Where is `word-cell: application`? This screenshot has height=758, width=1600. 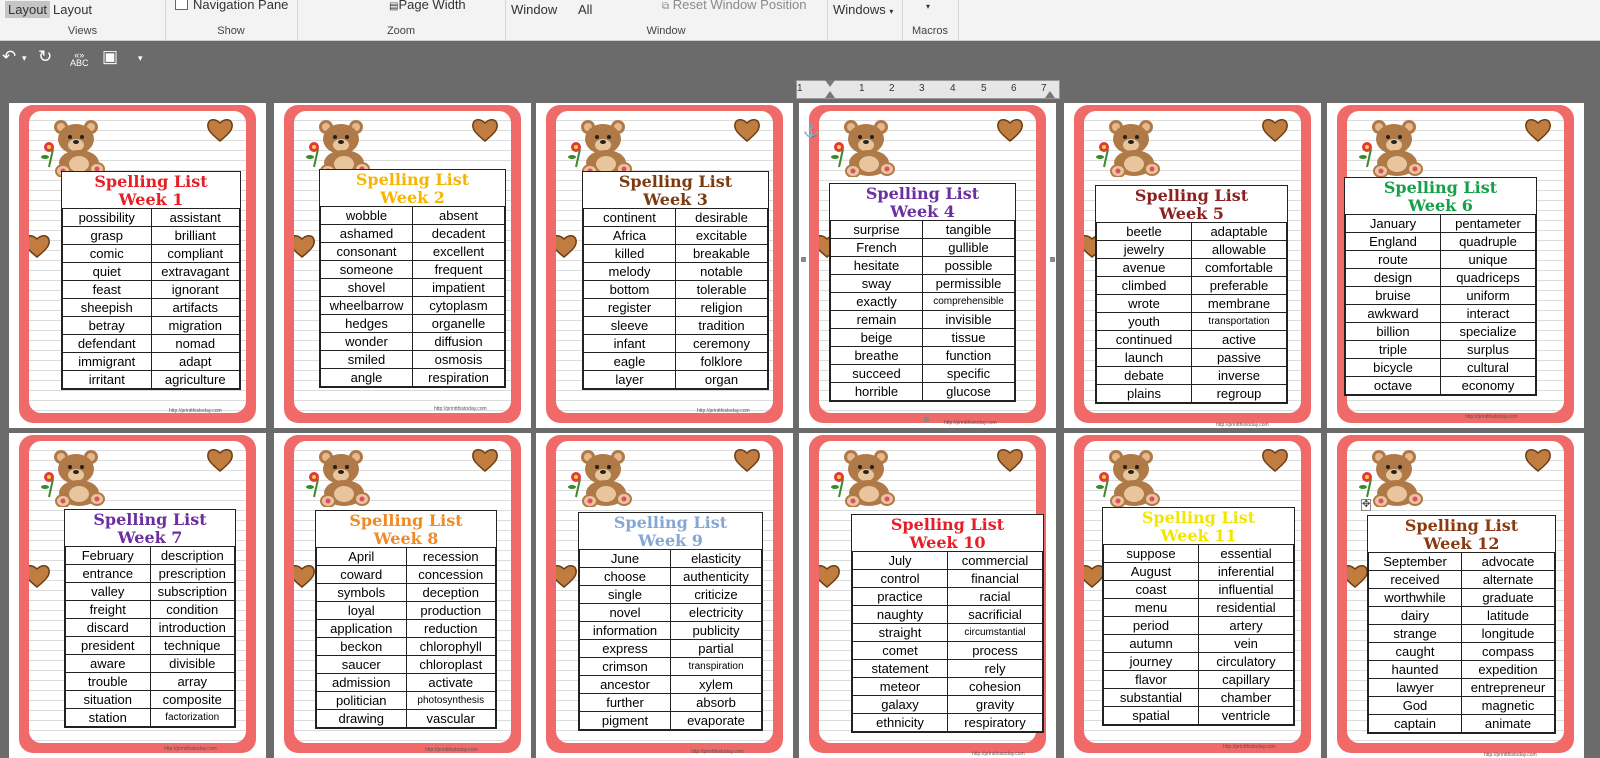 word-cell: application is located at coordinates (361, 628).